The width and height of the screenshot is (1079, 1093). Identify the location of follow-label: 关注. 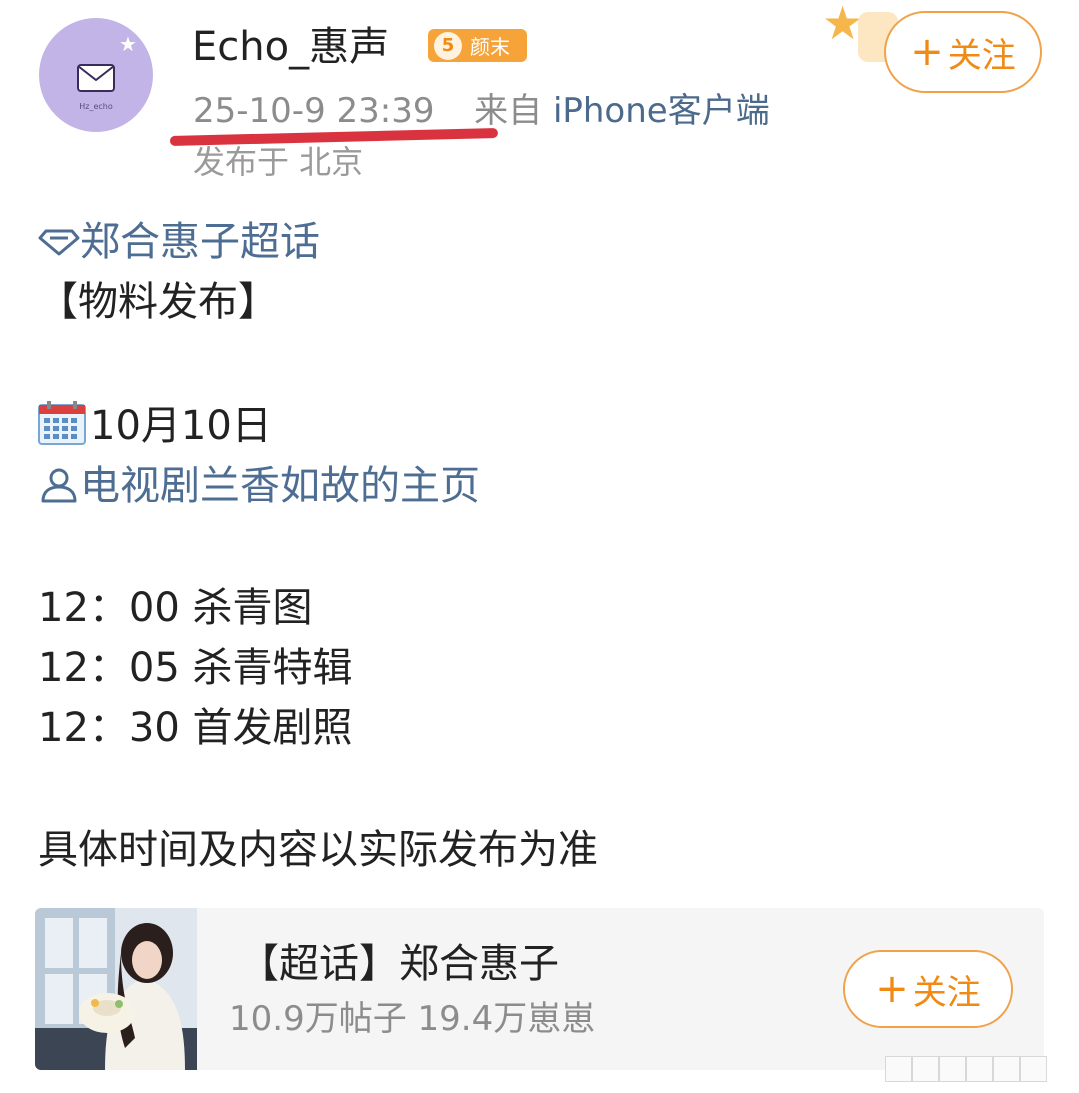
(981, 55).